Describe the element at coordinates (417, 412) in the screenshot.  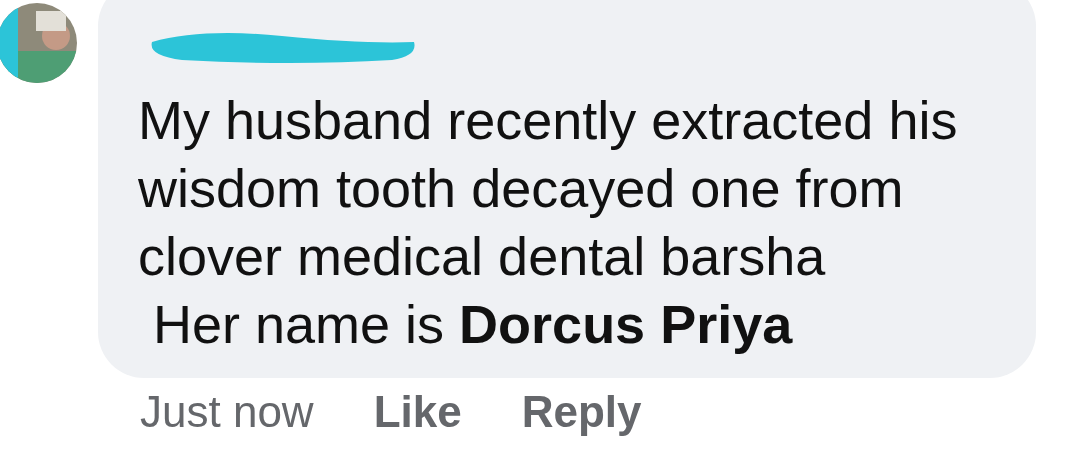
I see `action-link: Like` at that location.